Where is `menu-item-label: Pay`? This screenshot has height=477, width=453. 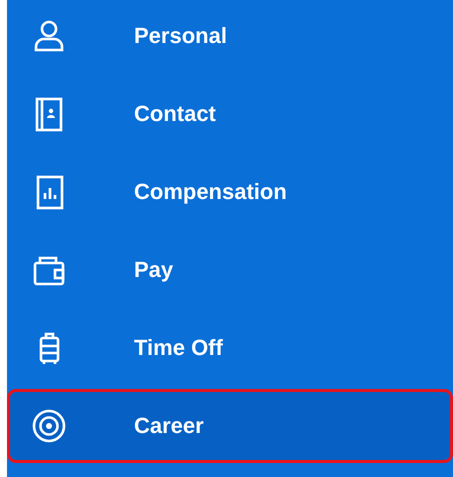 menu-item-label: Pay is located at coordinates (154, 269).